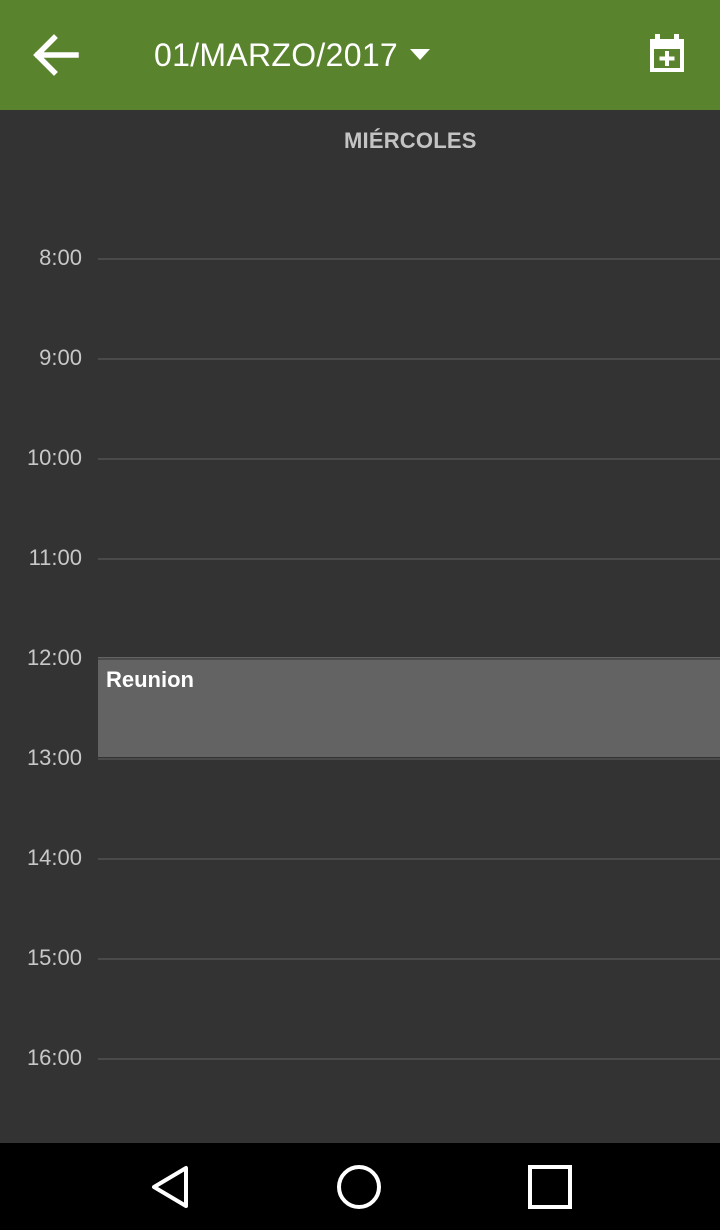 Image resolution: width=720 pixels, height=1230 pixels. What do you see at coordinates (54, 457) in the screenshot?
I see `hour-label: 10:00` at bounding box center [54, 457].